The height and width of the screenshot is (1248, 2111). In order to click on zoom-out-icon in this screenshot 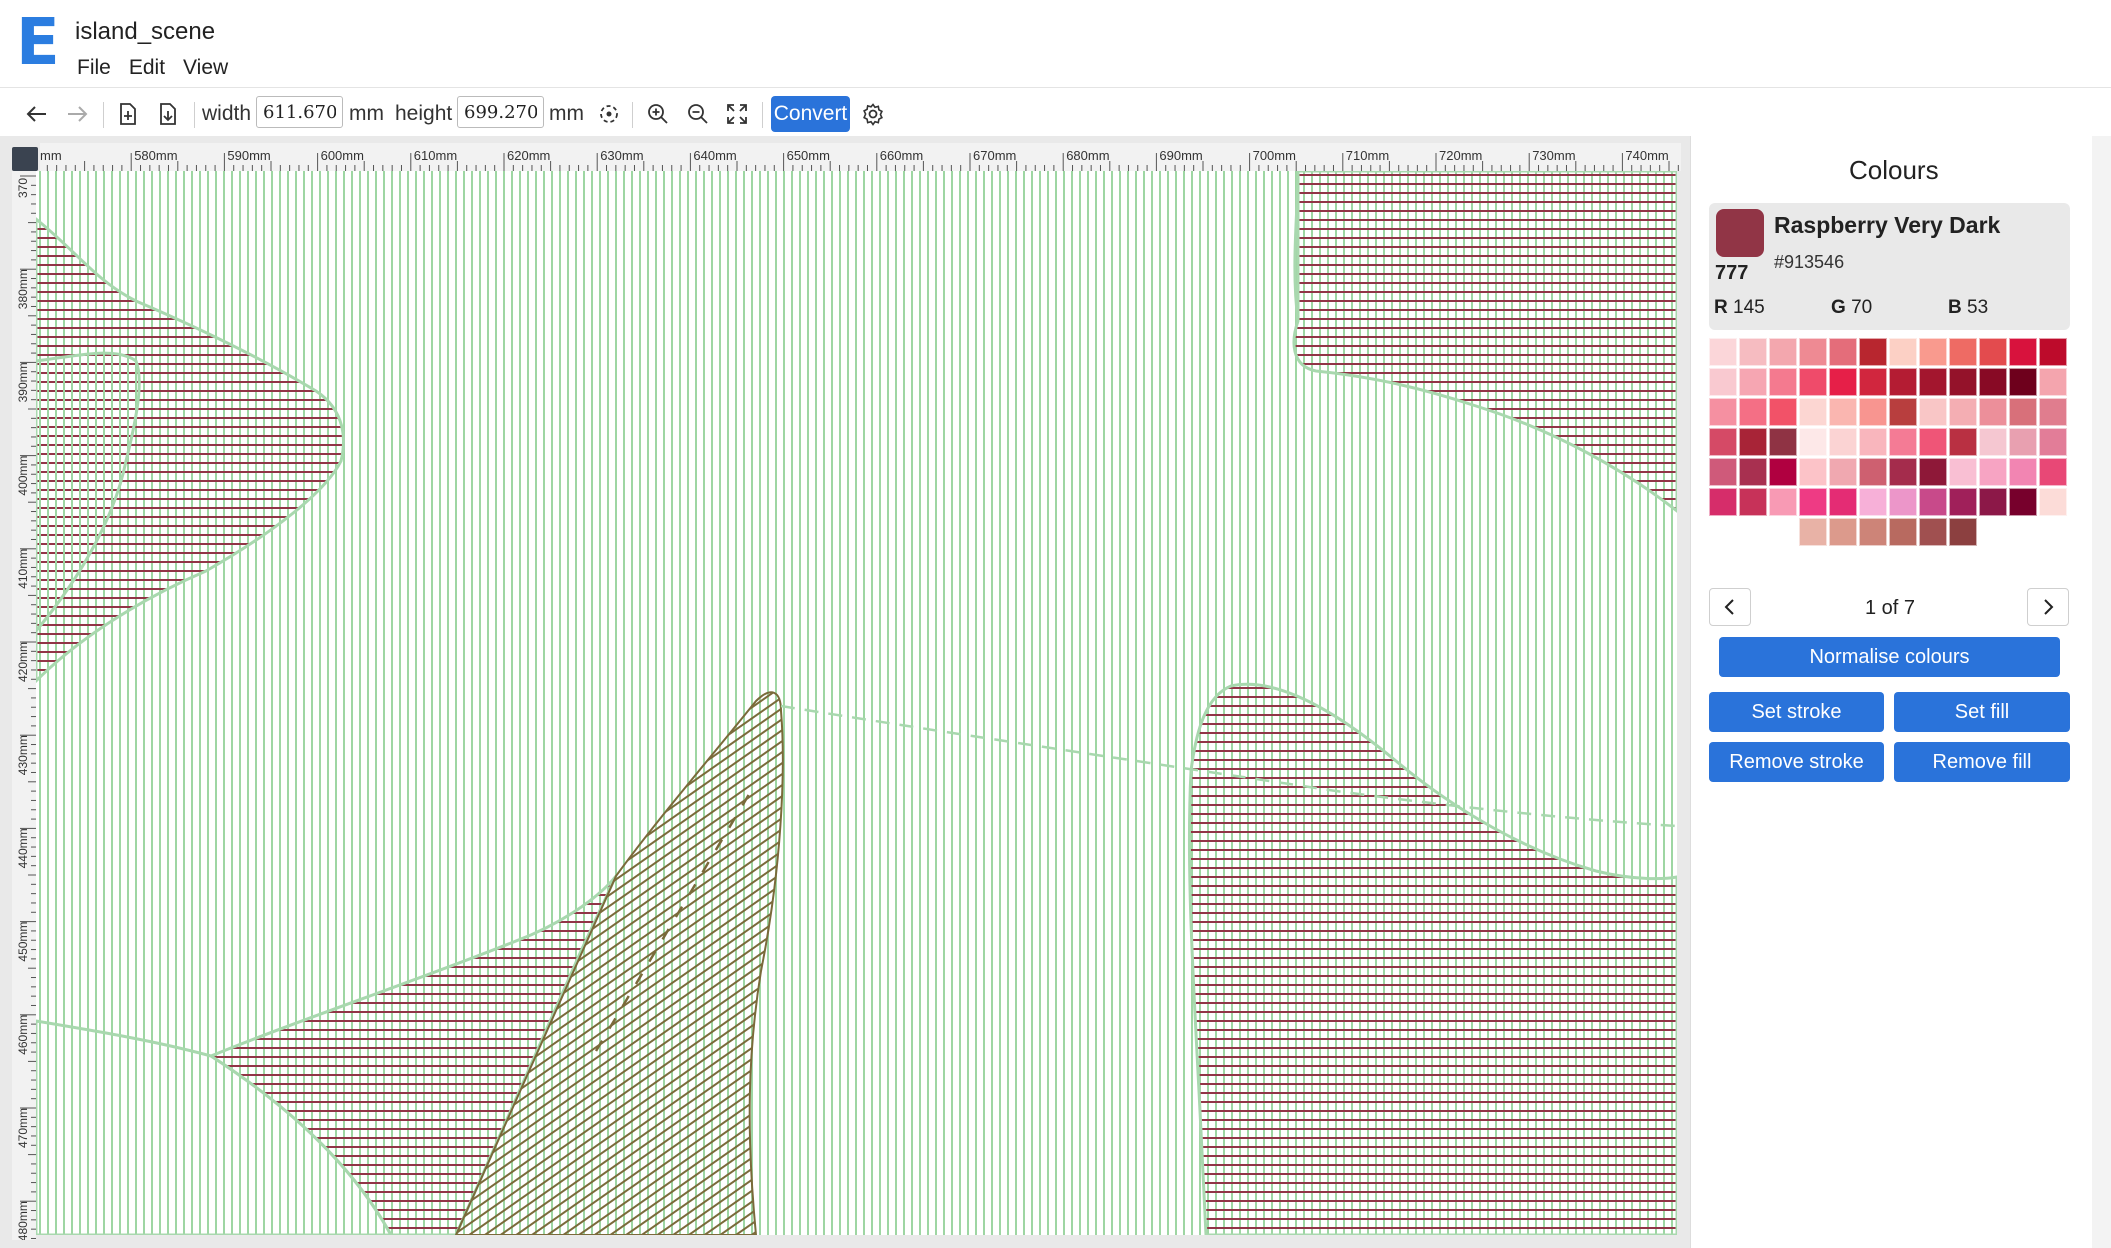, I will do `click(698, 114)`.